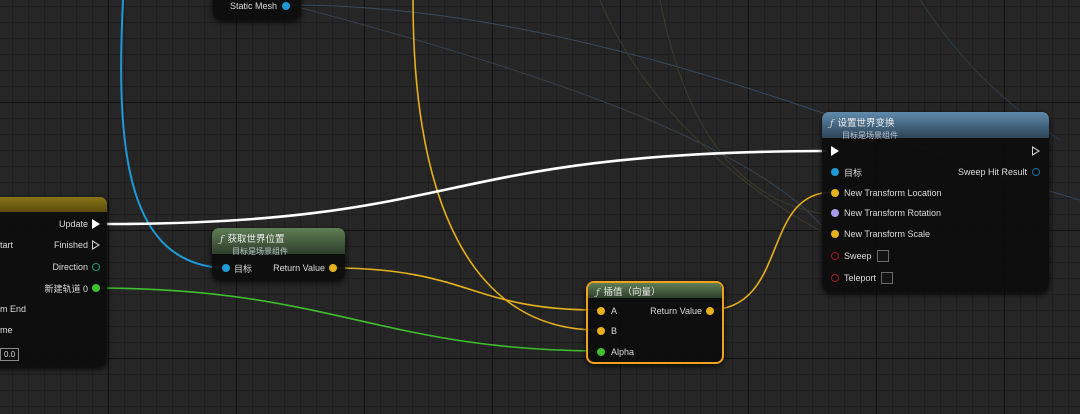 The width and height of the screenshot is (1080, 414). What do you see at coordinates (745, 108) in the screenshot?
I see `faint-wire` at bounding box center [745, 108].